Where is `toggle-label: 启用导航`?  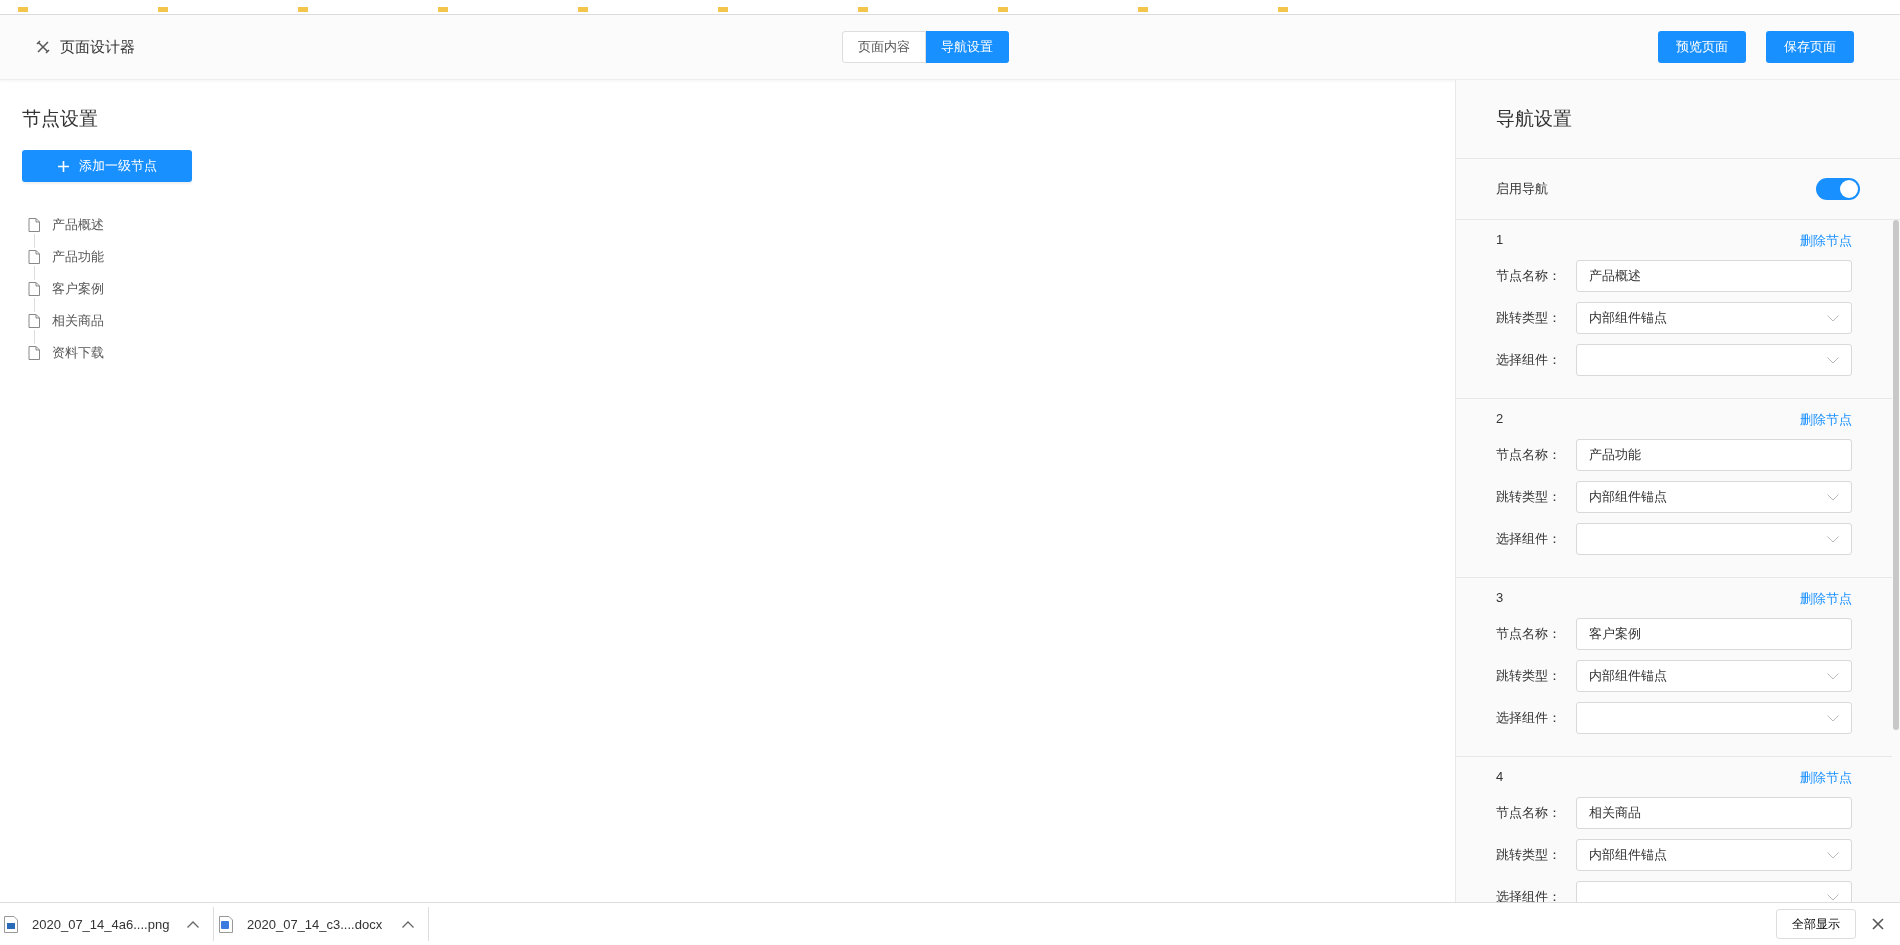 toggle-label: 启用导航 is located at coordinates (1522, 189).